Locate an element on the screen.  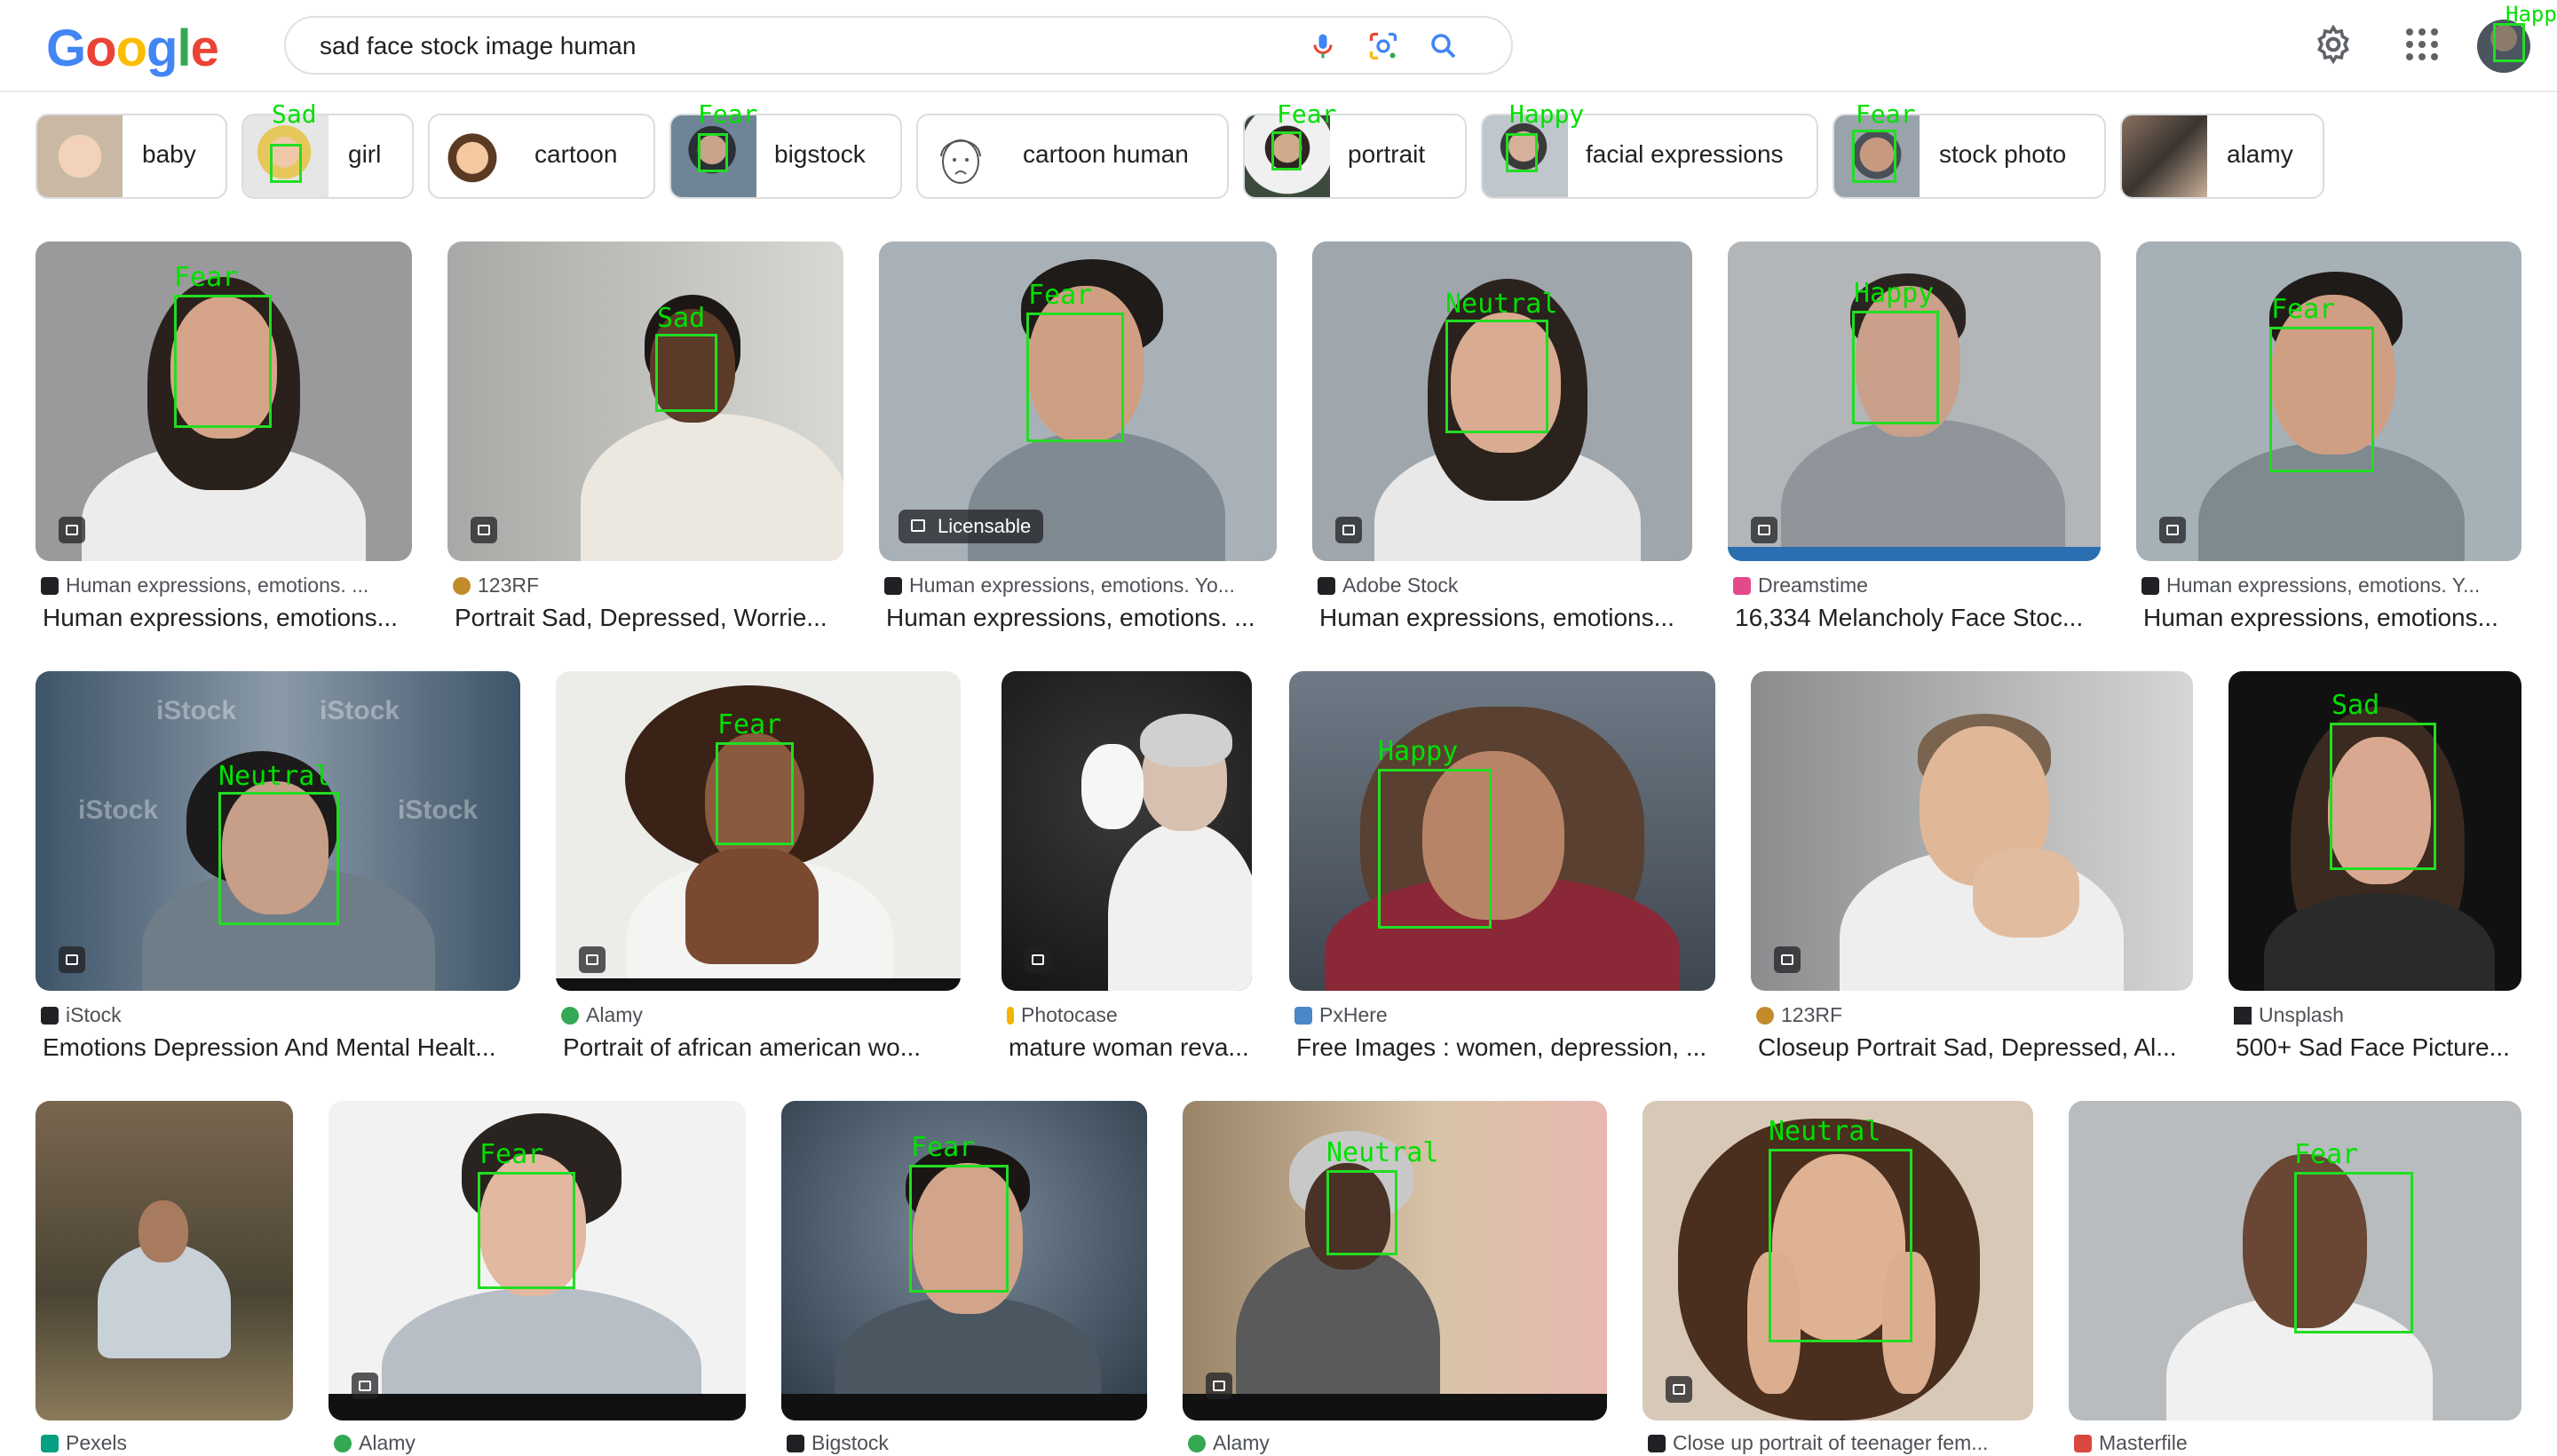
chip-girl: Sad girl is located at coordinates (327, 149).